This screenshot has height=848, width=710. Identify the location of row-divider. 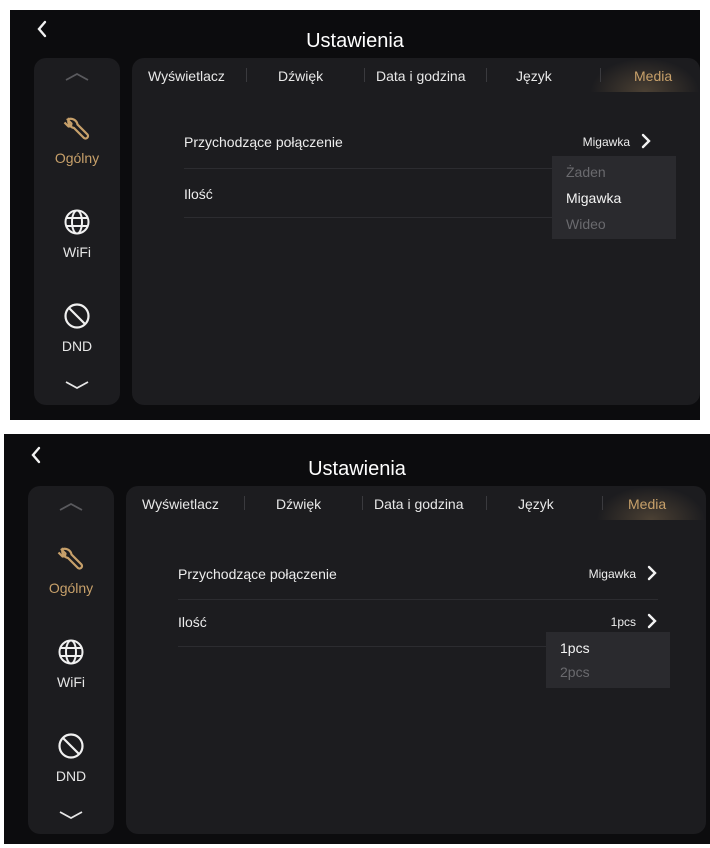
(418, 599).